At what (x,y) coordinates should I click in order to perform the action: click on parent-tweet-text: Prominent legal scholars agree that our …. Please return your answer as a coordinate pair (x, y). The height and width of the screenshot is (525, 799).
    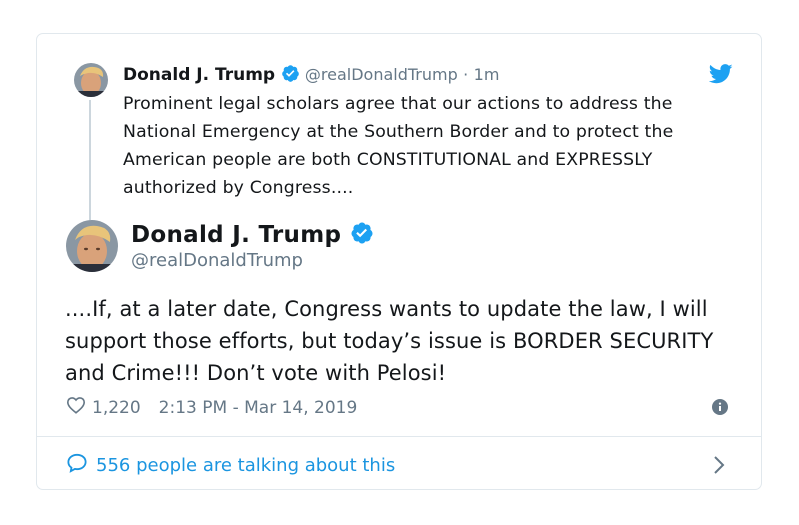
    Looking at the image, I should click on (398, 146).